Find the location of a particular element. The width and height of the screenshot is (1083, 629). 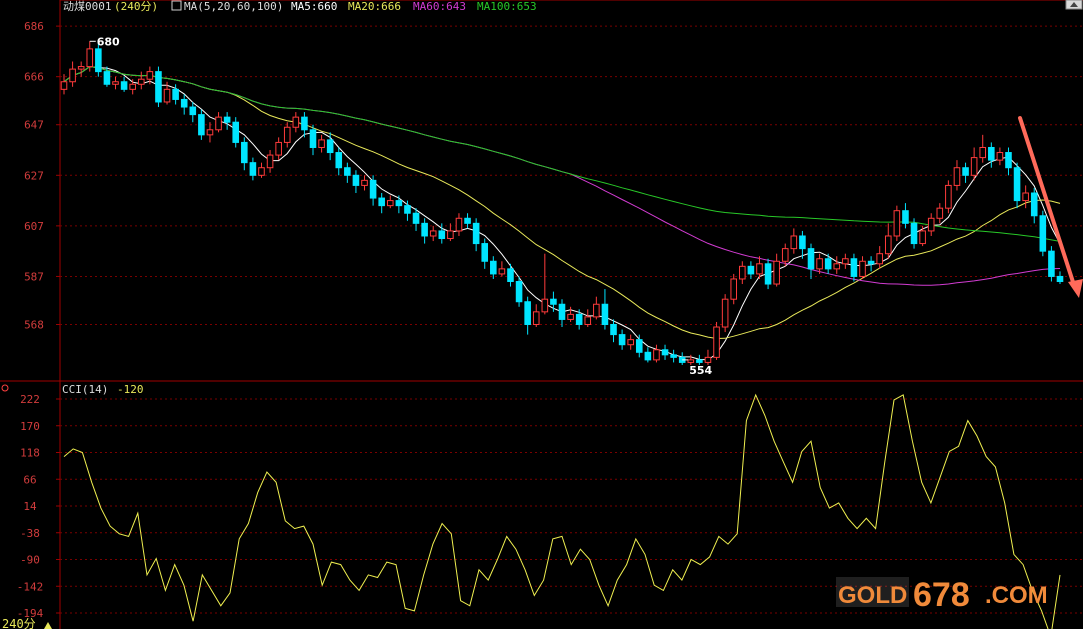

y-tick-label: 587 is located at coordinates (34, 276).